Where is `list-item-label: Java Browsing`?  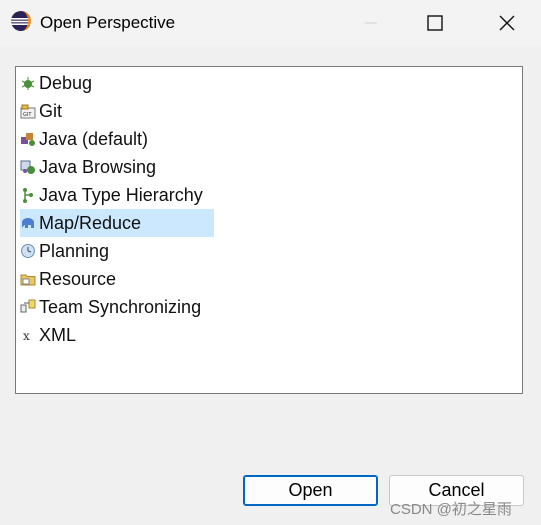
list-item-label: Java Browsing is located at coordinates (98, 166).